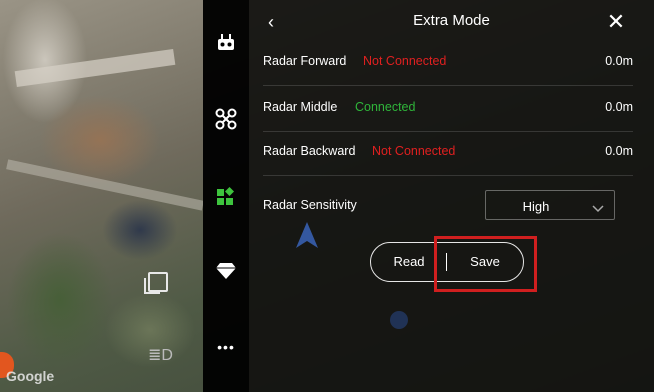 The height and width of the screenshot is (392, 654). I want to click on panel-header: ‹ Extra Mode ✕, so click(451, 22).